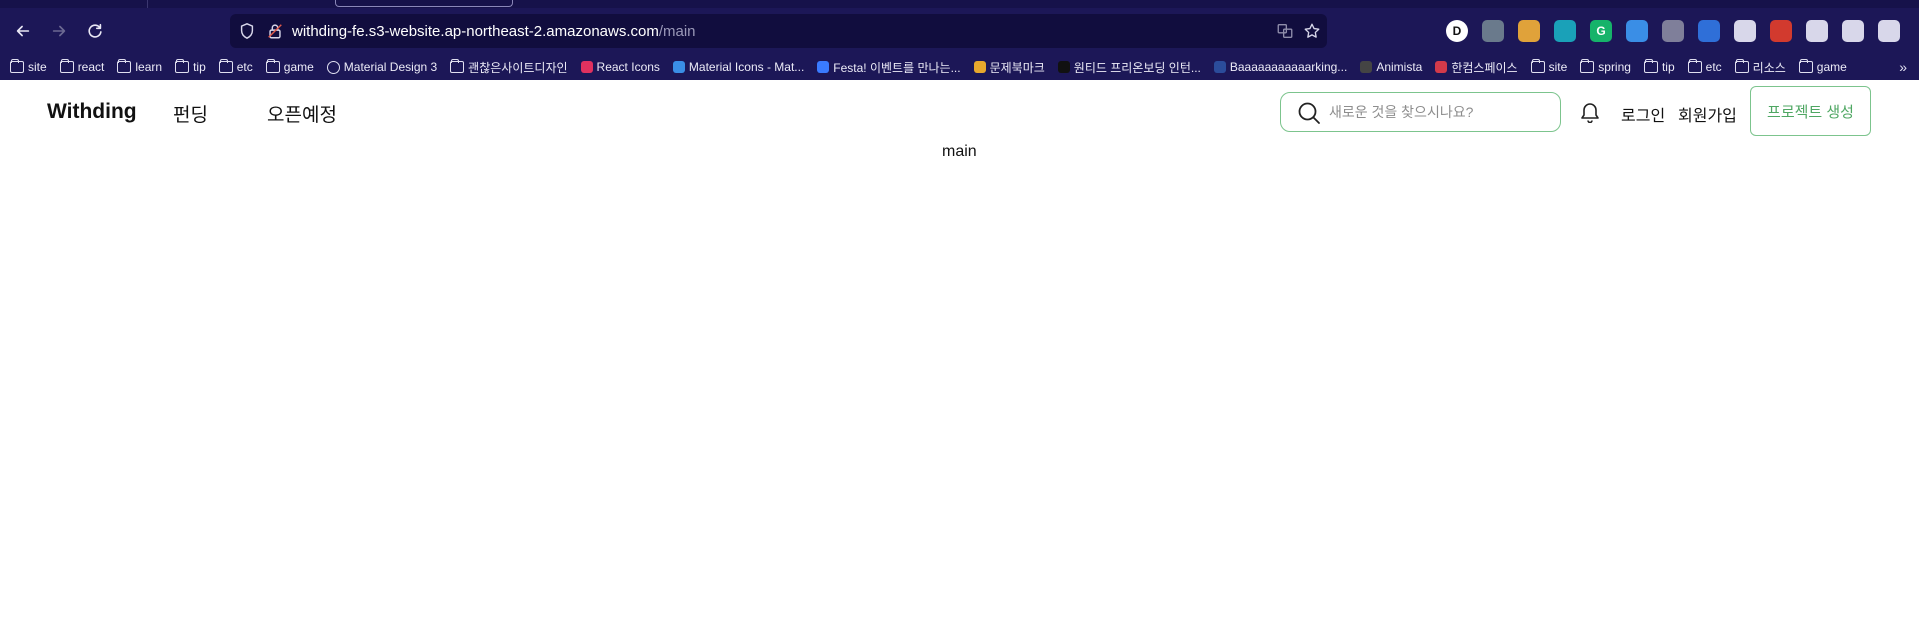  What do you see at coordinates (1903, 67) in the screenshot?
I see `chevron-right-double-icon: »` at bounding box center [1903, 67].